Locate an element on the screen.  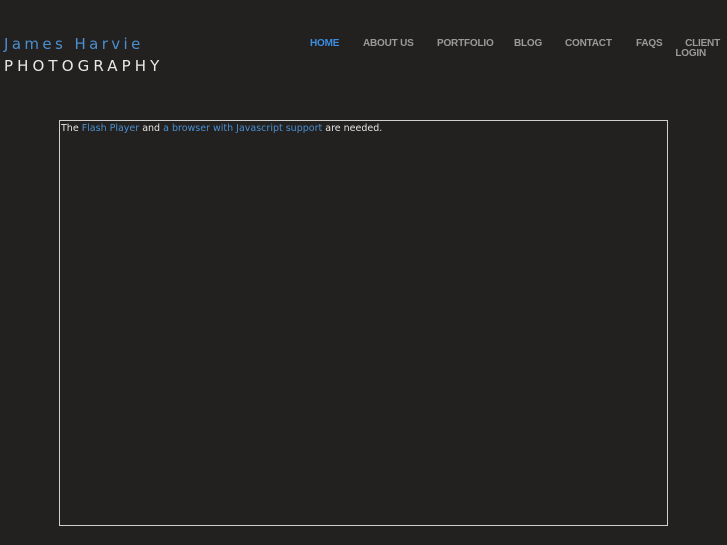
nav-client-login-line2: LOGIN is located at coordinates (690, 53).